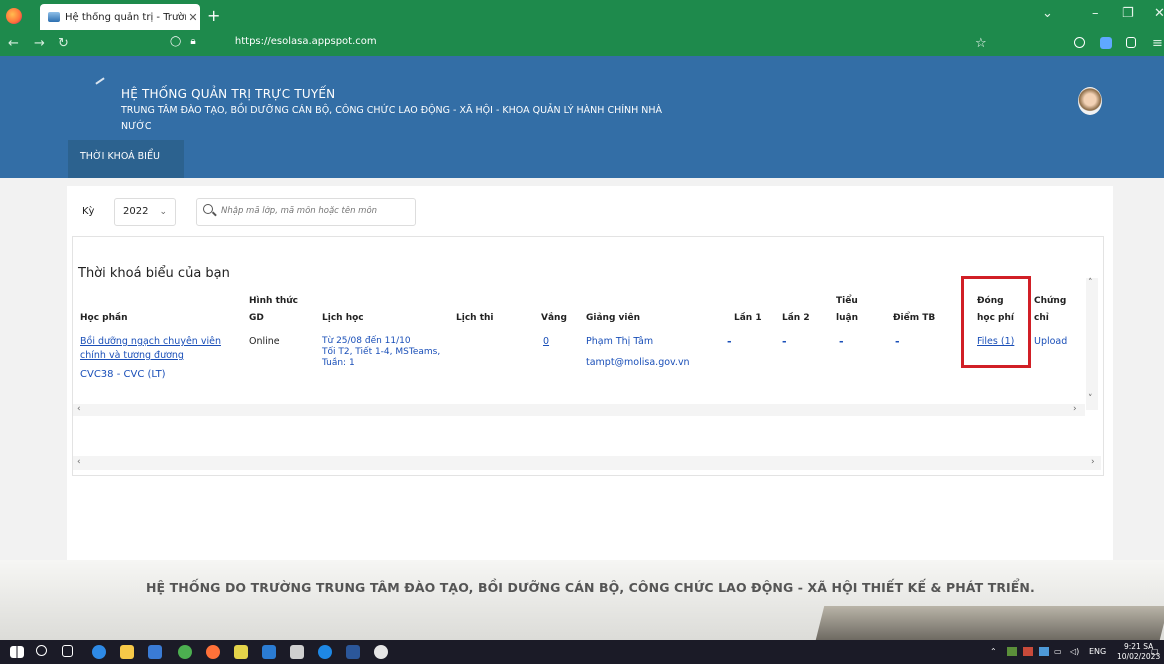  Describe the element at coordinates (193, 17) in the screenshot. I see `tab-close-icon: ✕` at that location.